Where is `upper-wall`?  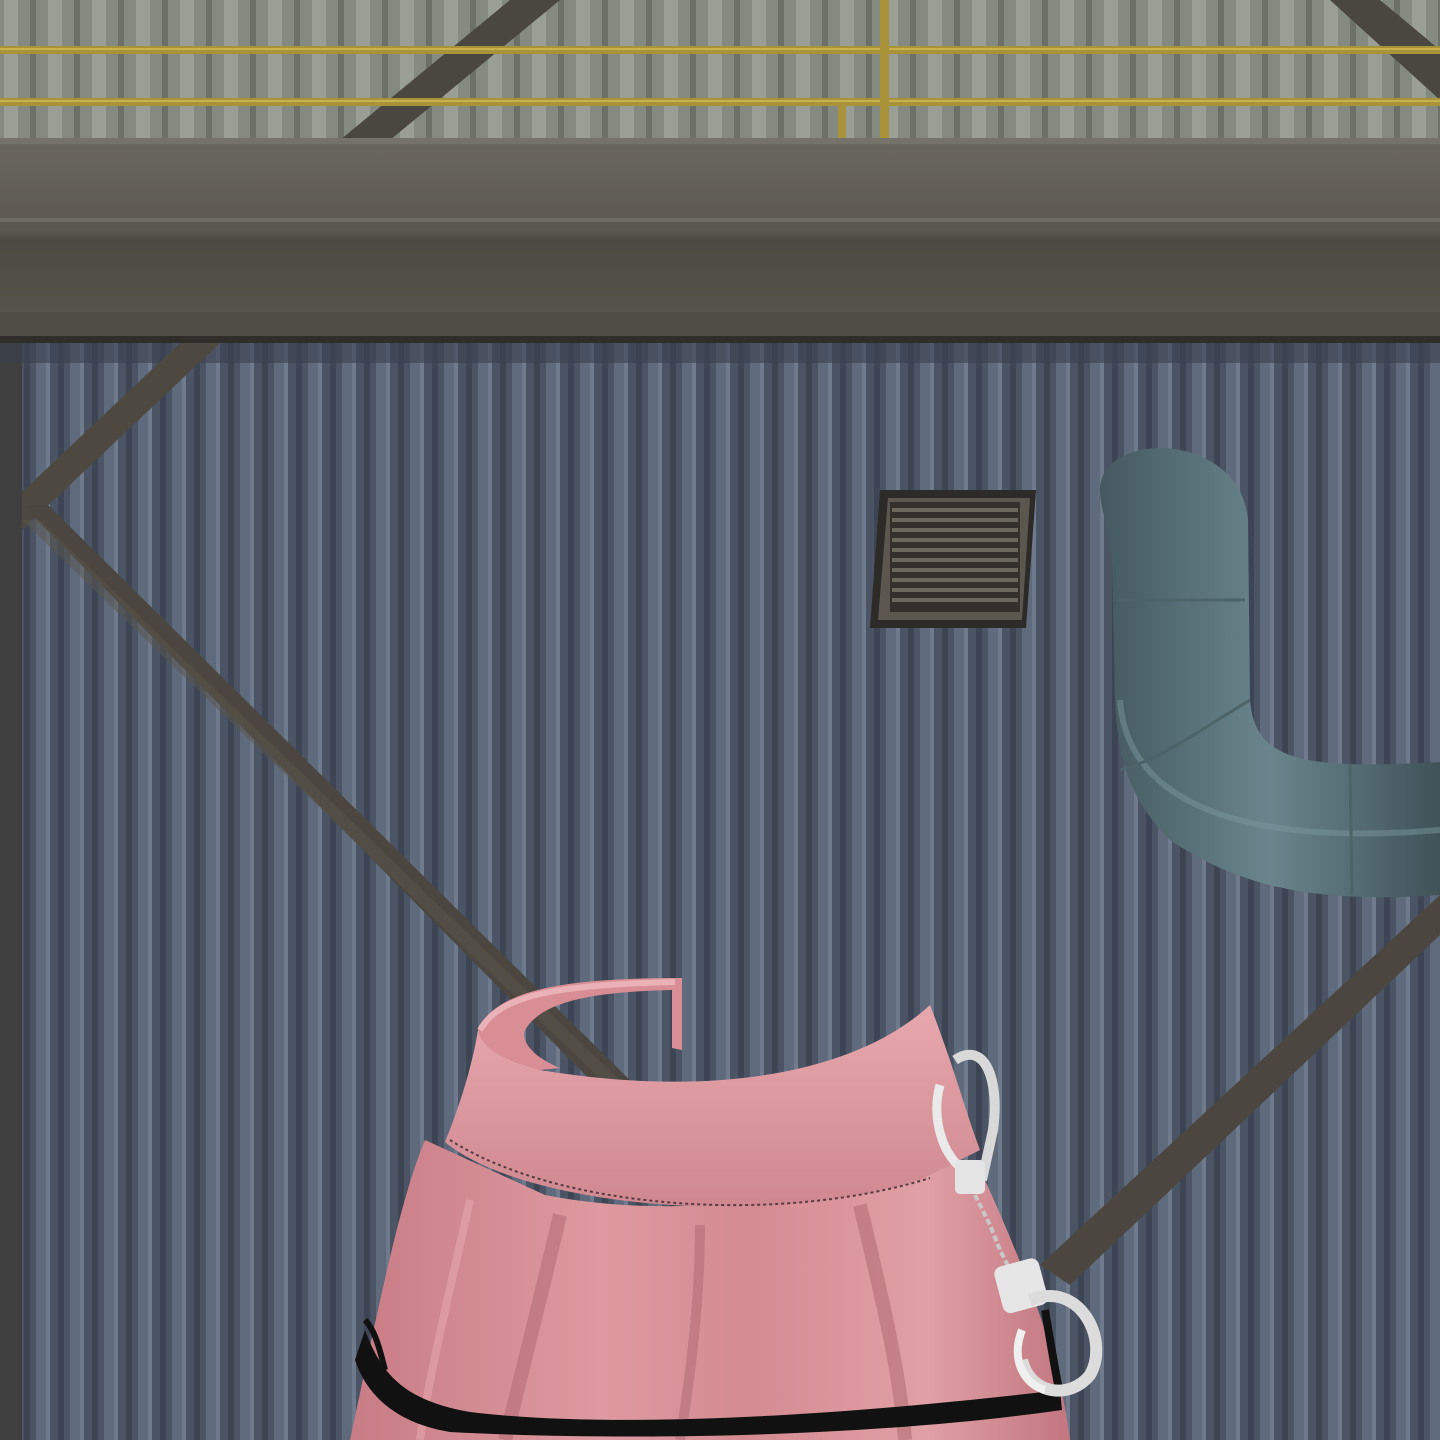 upper-wall is located at coordinates (720, 70).